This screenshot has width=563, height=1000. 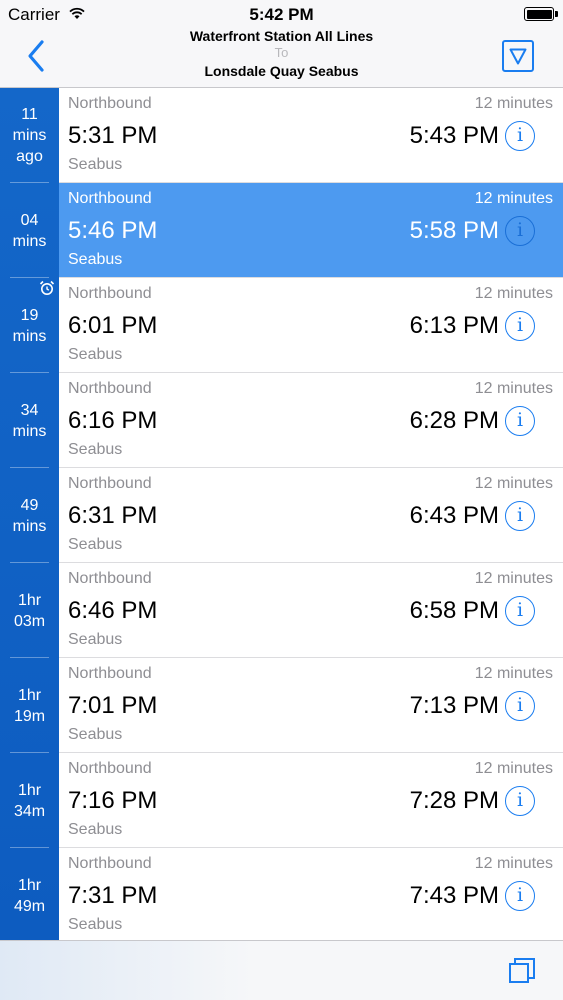 What do you see at coordinates (454, 515) in the screenshot?
I see `arrival-time: 6:43 PM` at bounding box center [454, 515].